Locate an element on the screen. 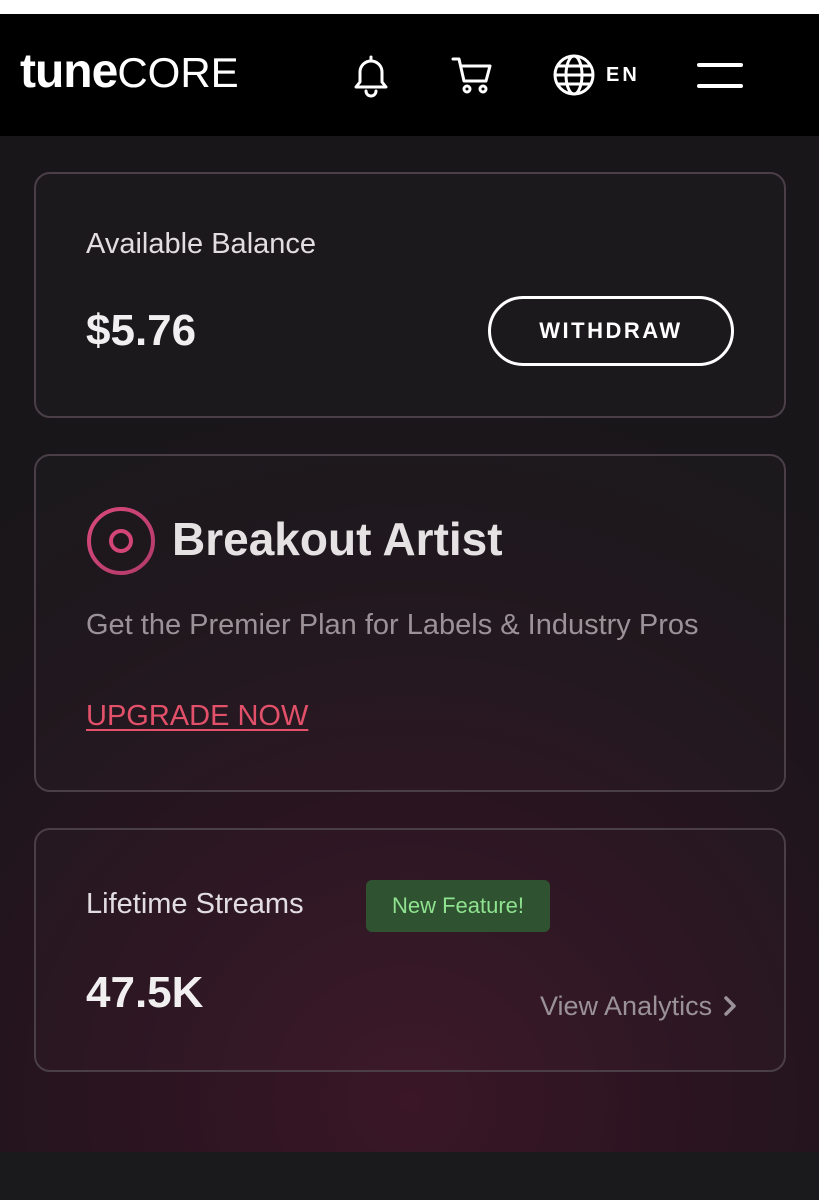  top-navbar: tune CORE EN is located at coordinates (409, 75).